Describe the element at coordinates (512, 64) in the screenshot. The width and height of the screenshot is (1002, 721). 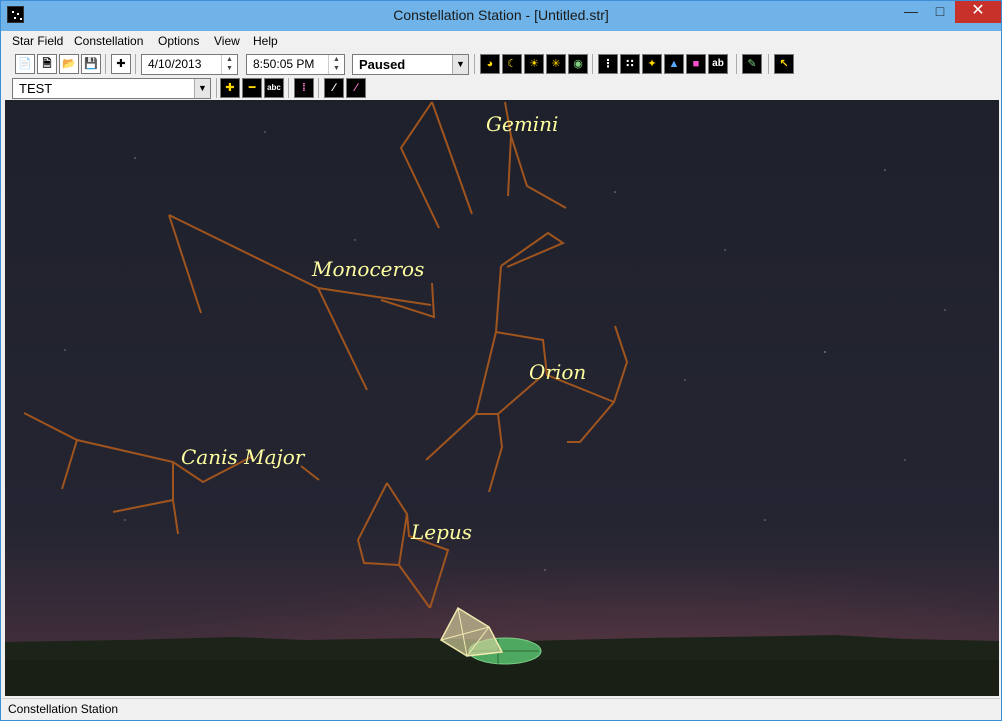
I see `moon-clock-icon: ☾` at that location.